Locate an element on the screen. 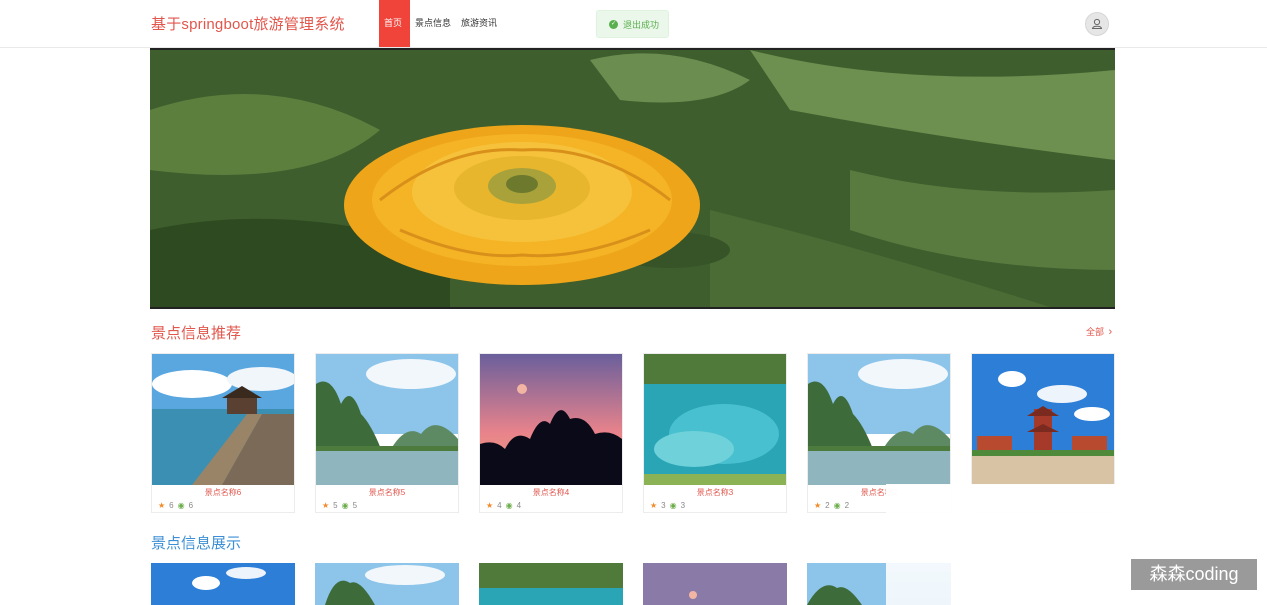 The height and width of the screenshot is (605, 1267). main-nav: 首页 景点信息 旅游资讯 is located at coordinates (440, 23).